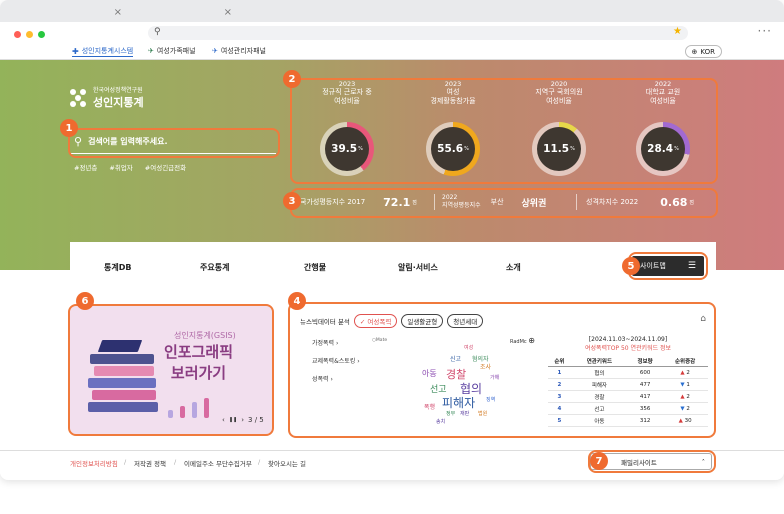 The image size is (784, 514). What do you see at coordinates (631, 266) in the screenshot?
I see `annotation-badge: 5` at bounding box center [631, 266].